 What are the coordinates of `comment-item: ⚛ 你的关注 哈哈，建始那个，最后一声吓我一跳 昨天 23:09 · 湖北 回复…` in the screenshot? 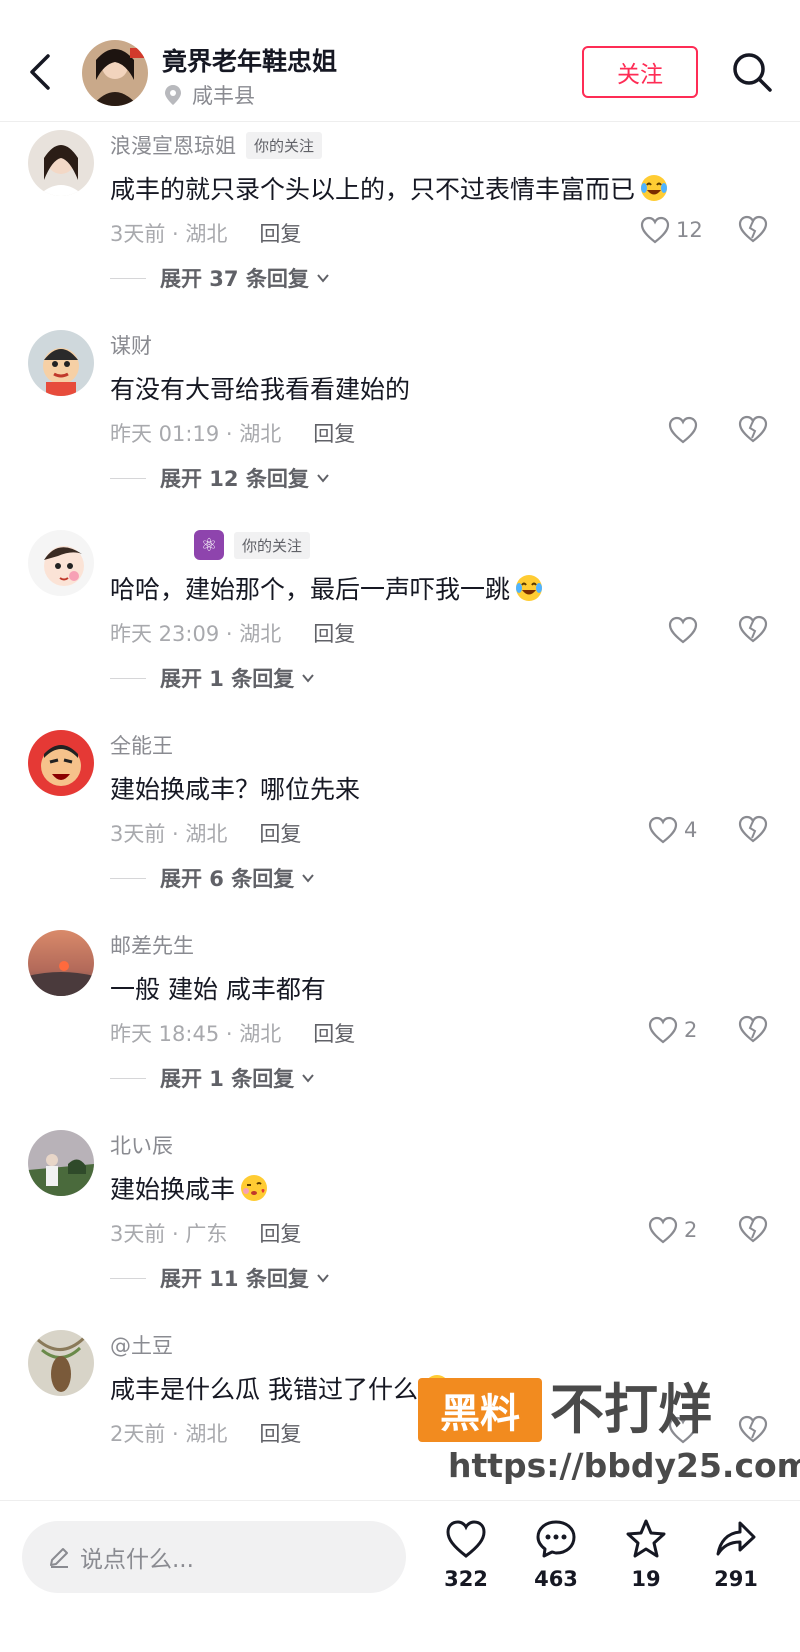 It's located at (400, 627).